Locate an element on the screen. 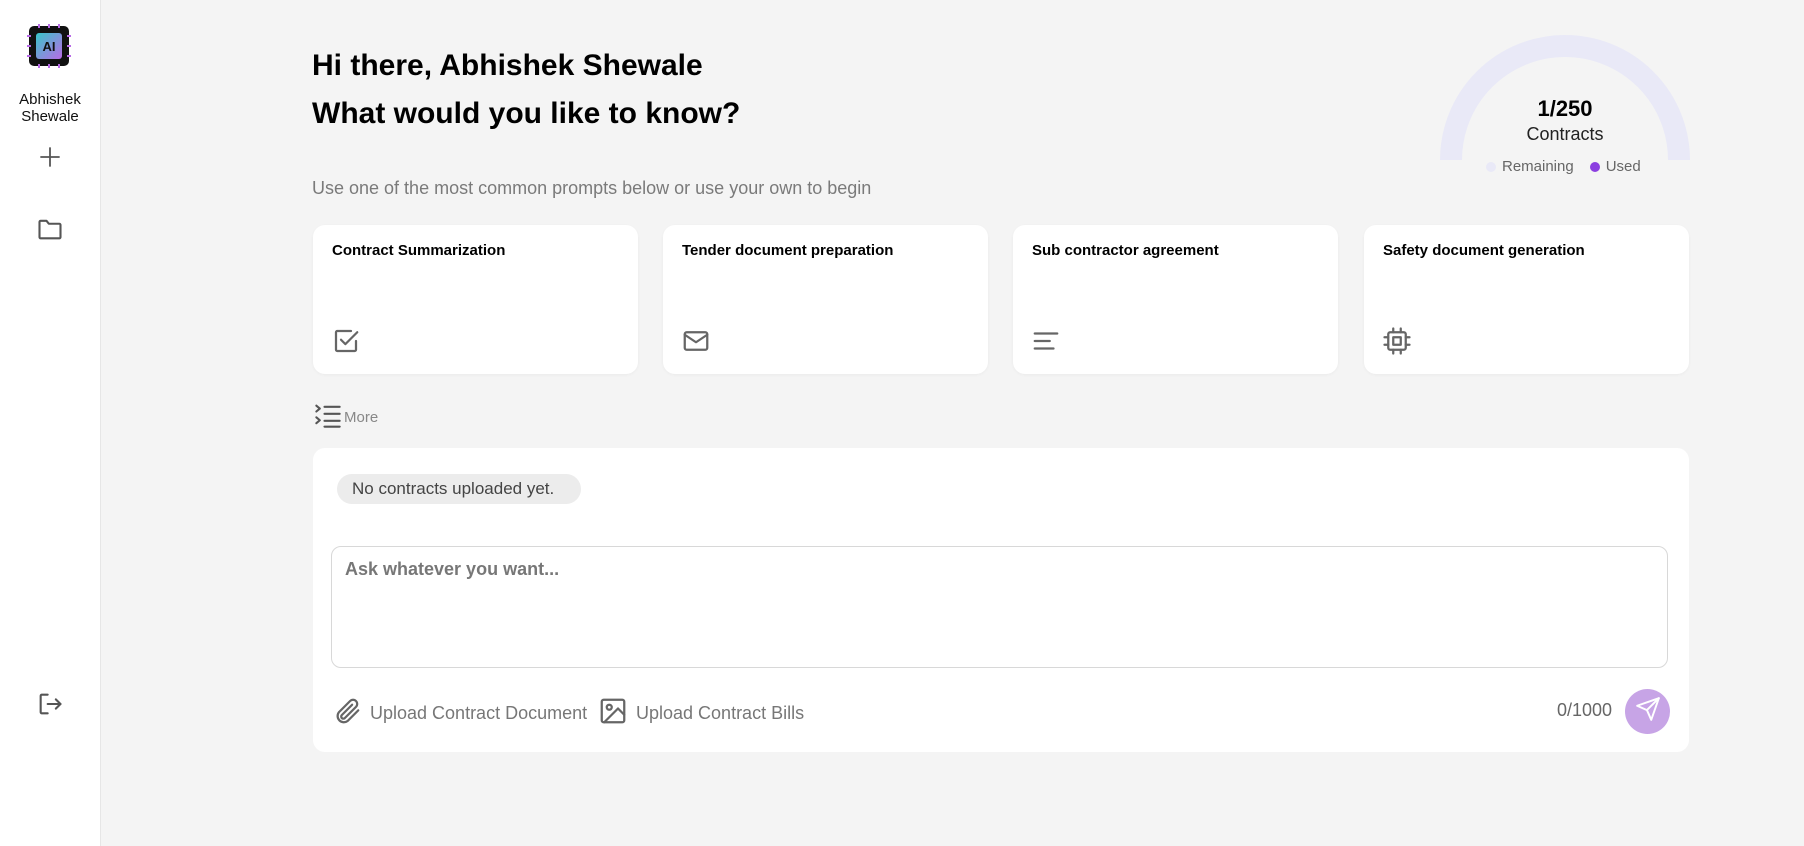 This screenshot has width=1804, height=846. char-counter: 0/1000 is located at coordinates (1584, 710).